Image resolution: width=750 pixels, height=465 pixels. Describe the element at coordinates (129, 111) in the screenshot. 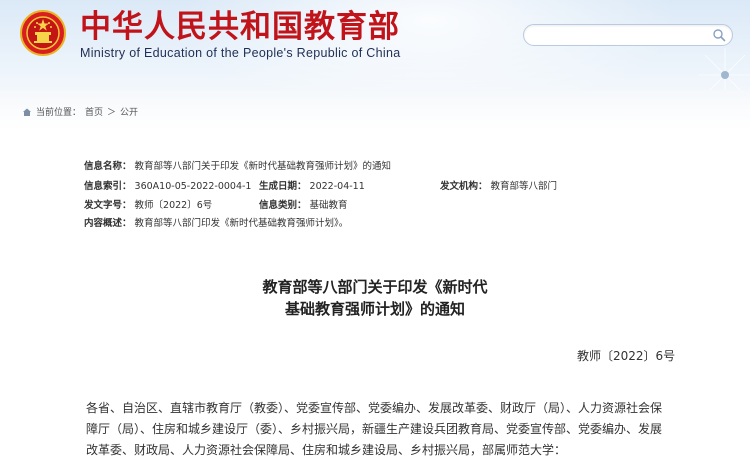

I see `breadcrumb-section-link: 公开` at that location.